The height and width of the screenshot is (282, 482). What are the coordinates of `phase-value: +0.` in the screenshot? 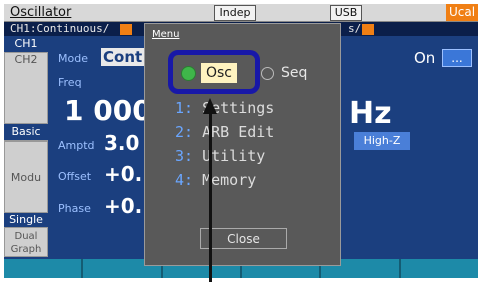 It's located at (123, 206).